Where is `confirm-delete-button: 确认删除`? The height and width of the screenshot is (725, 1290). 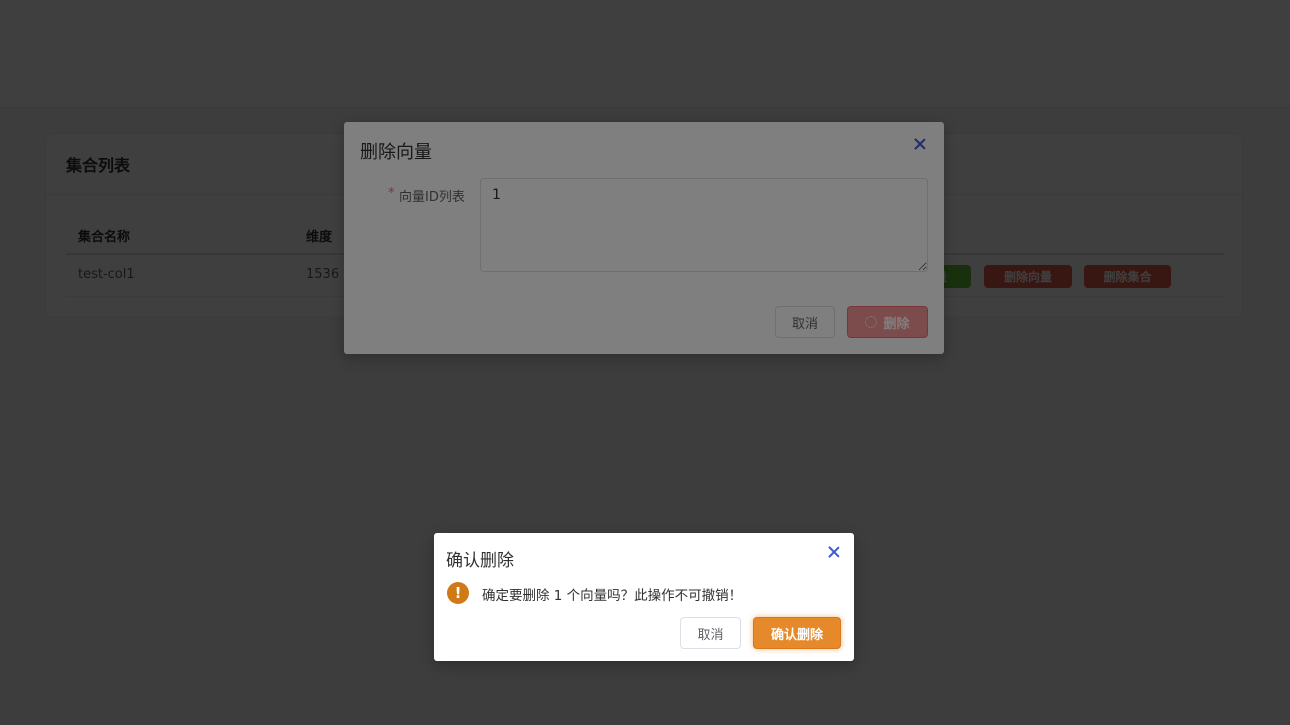
confirm-delete-button: 确认删除 is located at coordinates (797, 633).